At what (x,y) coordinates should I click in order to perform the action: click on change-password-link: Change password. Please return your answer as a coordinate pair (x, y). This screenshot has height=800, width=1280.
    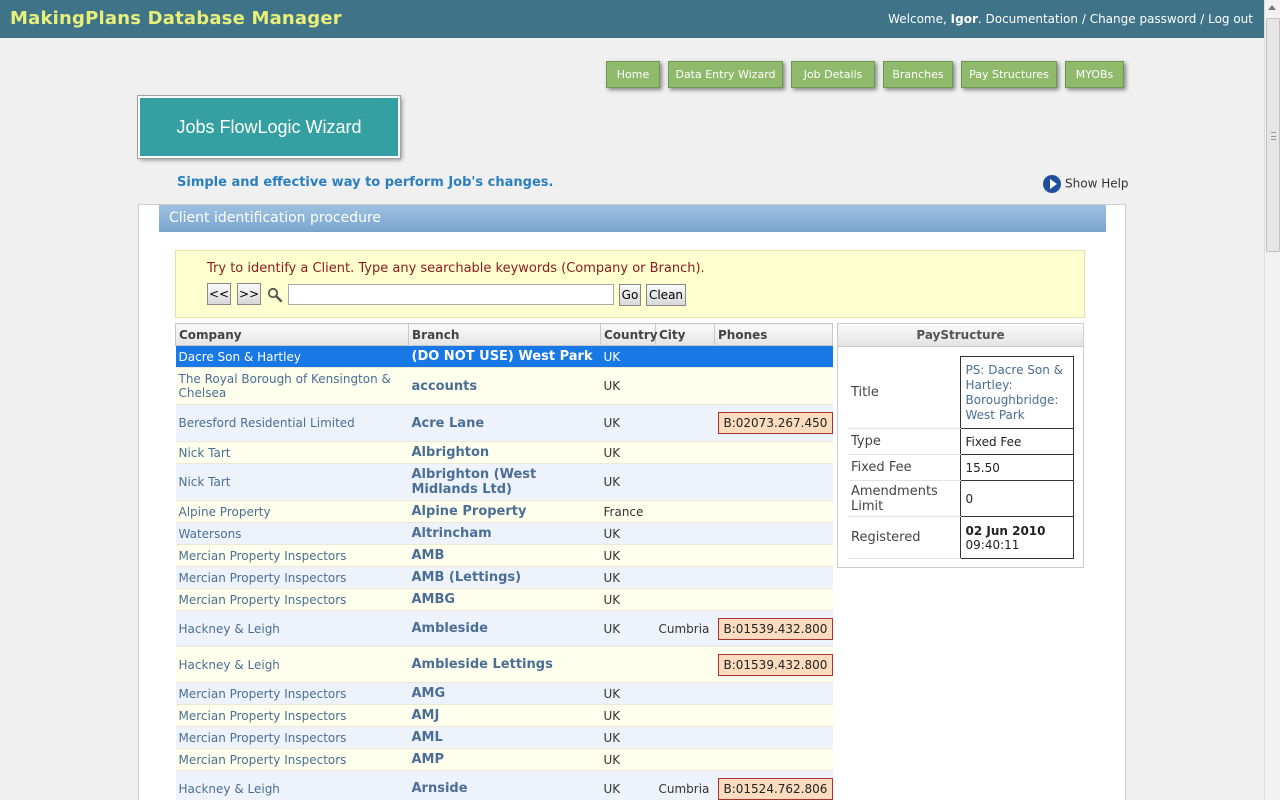
    Looking at the image, I should click on (1143, 19).